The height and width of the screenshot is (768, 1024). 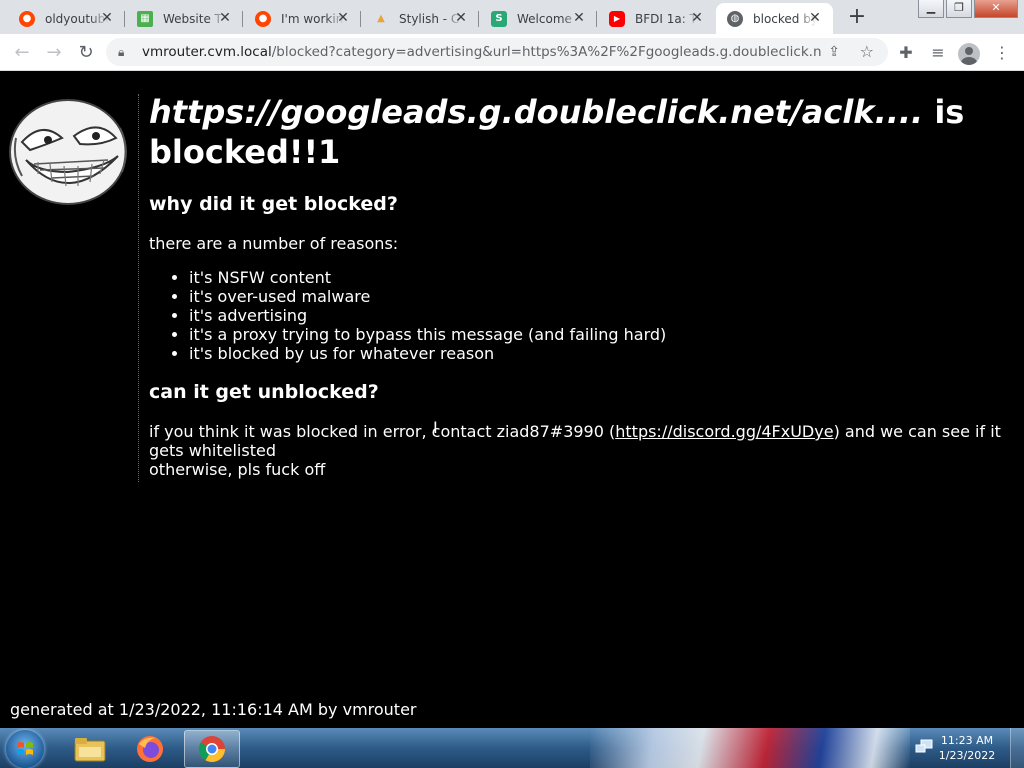 I want to click on section-heading-why: why did it get blocked?, so click(x=273, y=204).